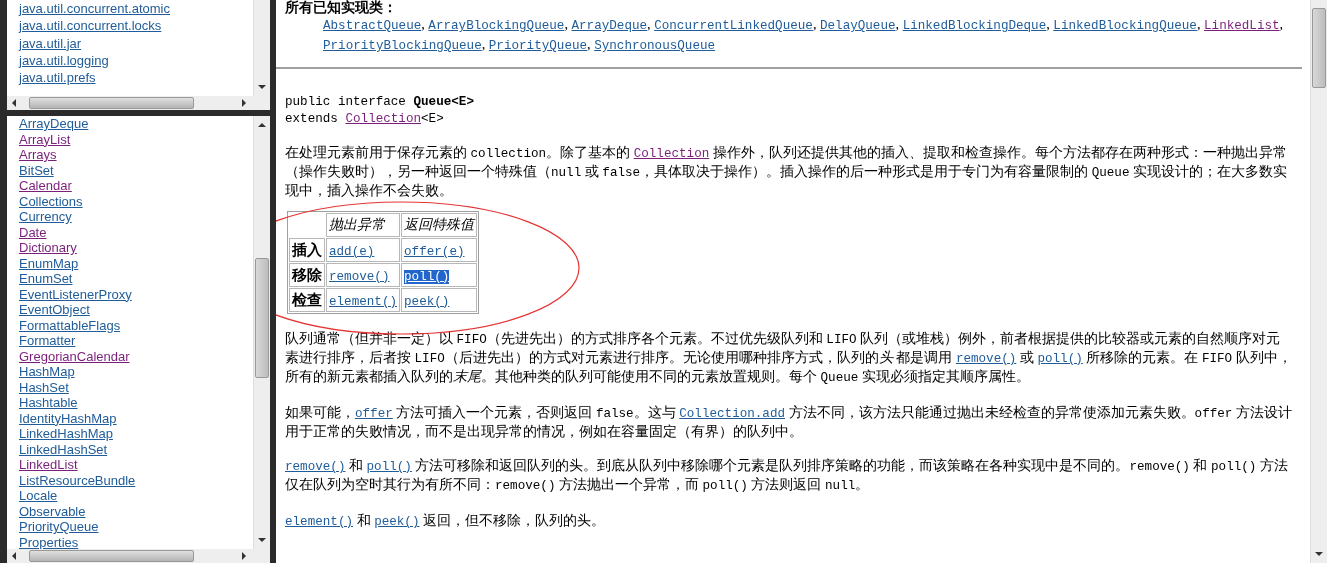 The width and height of the screenshot is (1327, 563). I want to click on class-link: Arrays, so click(38, 155).